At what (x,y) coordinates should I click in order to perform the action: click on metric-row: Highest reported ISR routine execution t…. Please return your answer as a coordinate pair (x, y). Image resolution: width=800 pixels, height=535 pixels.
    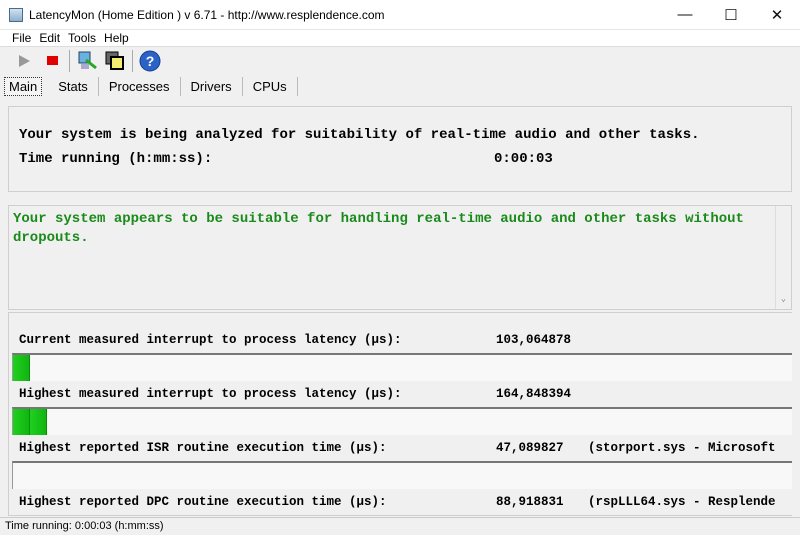
    Looking at the image, I should click on (400, 448).